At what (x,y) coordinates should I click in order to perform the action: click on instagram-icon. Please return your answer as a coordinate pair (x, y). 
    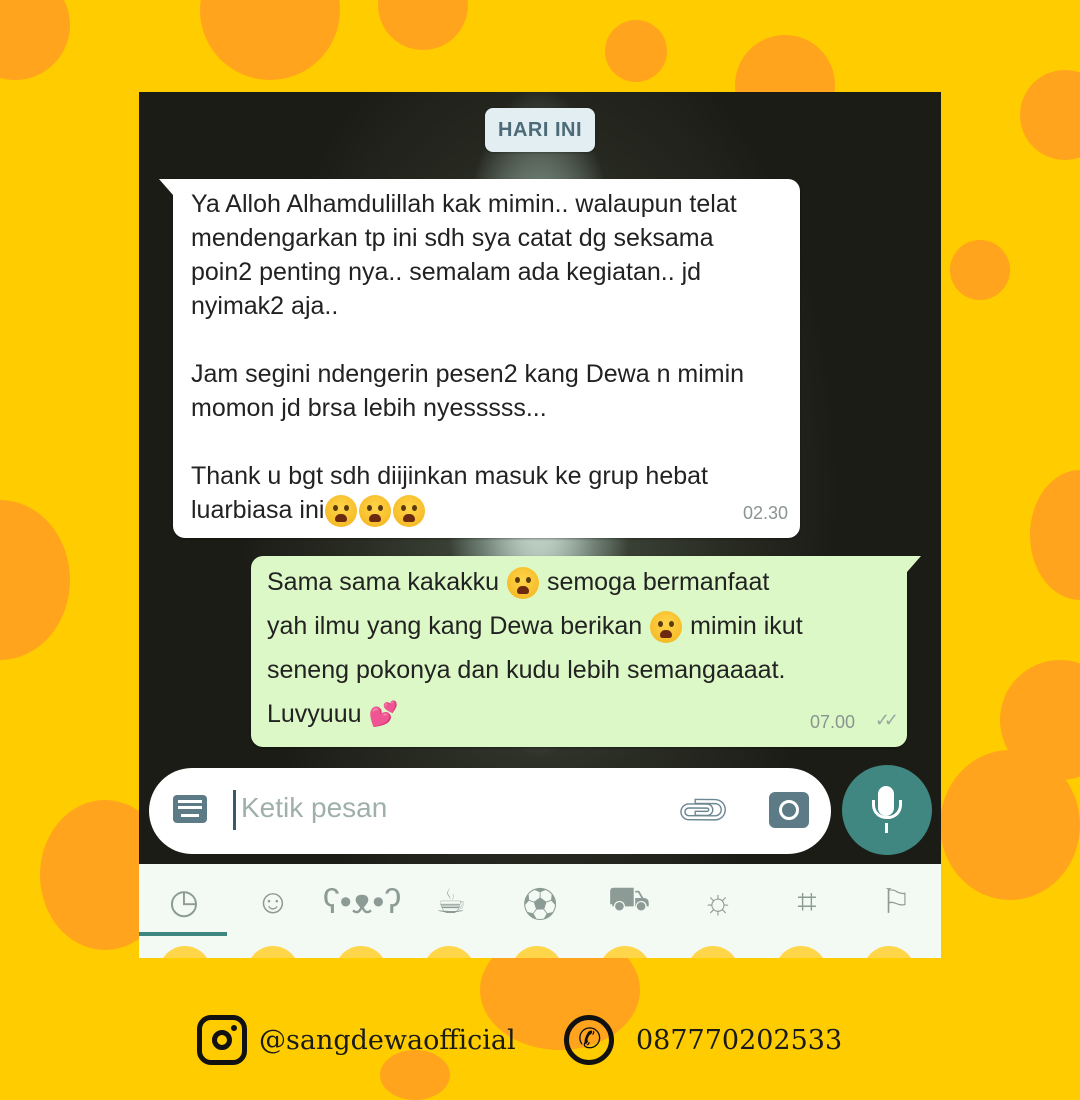
    Looking at the image, I should click on (222, 1040).